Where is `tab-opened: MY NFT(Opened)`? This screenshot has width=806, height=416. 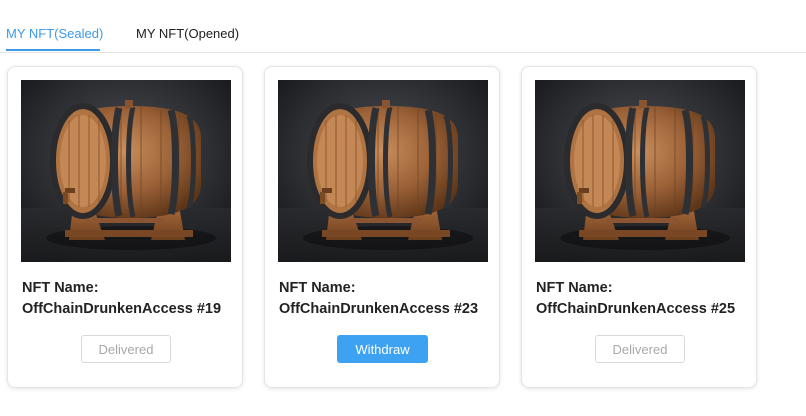
tab-opened: MY NFT(Opened) is located at coordinates (187, 34).